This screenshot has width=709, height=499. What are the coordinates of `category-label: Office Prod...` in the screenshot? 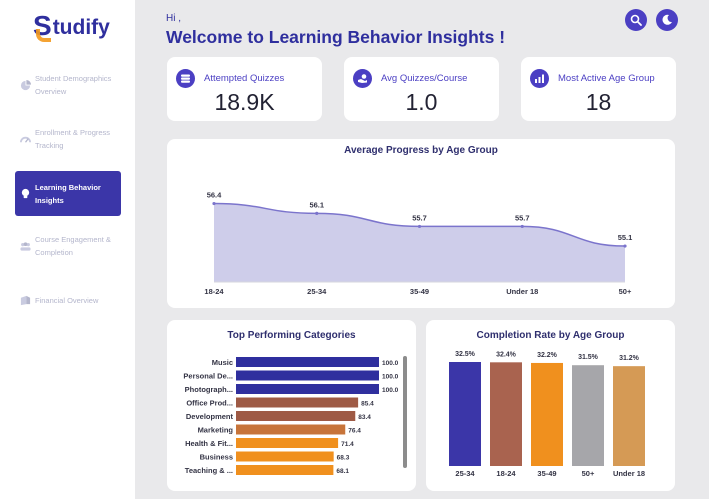 It's located at (209, 403).